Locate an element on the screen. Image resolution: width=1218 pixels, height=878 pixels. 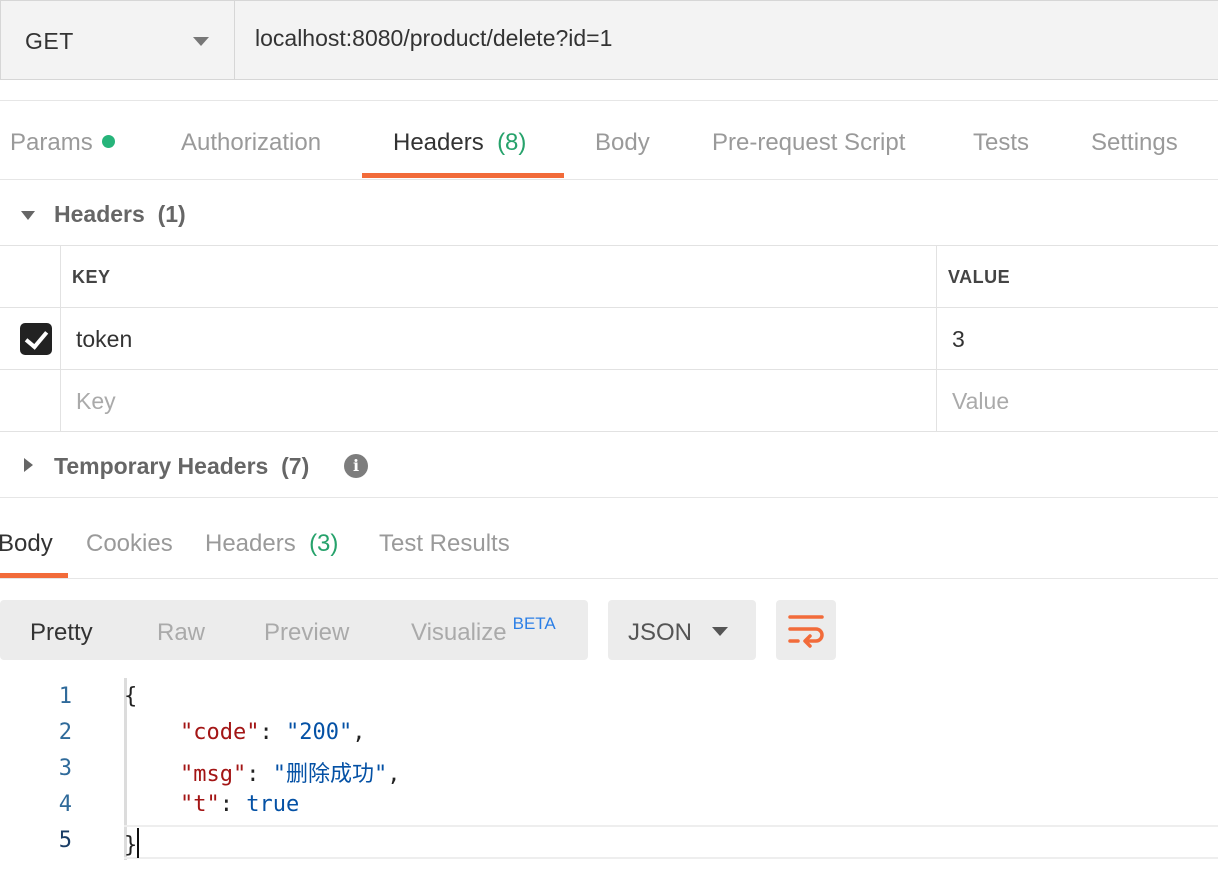
info-icon: i is located at coordinates (356, 466).